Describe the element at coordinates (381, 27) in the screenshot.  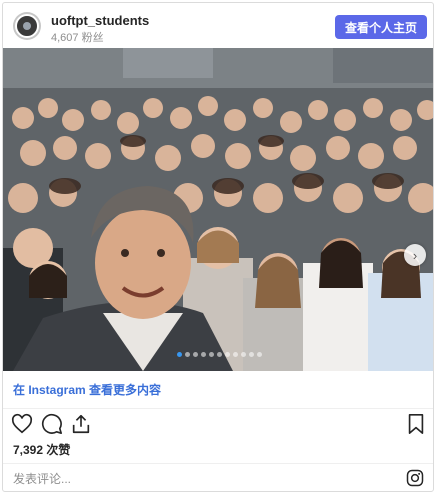
I see `view-profile-button: 查看个人主页` at that location.